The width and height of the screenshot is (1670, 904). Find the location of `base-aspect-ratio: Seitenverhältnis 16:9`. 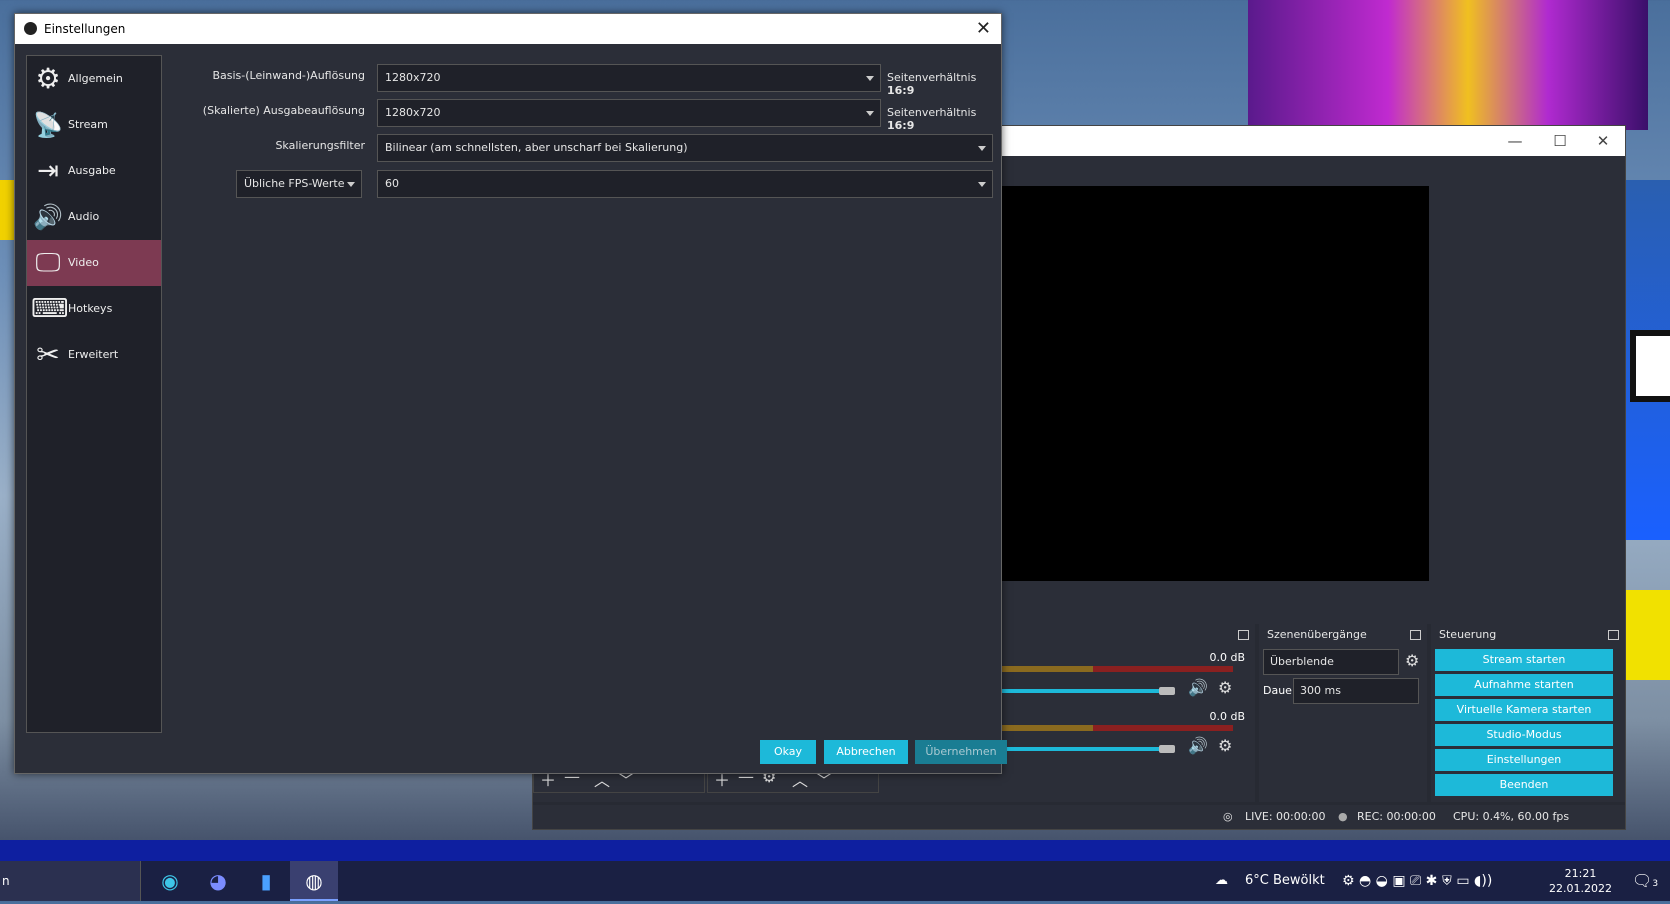

base-aspect-ratio: Seitenverhältnis 16:9 is located at coordinates (944, 84).